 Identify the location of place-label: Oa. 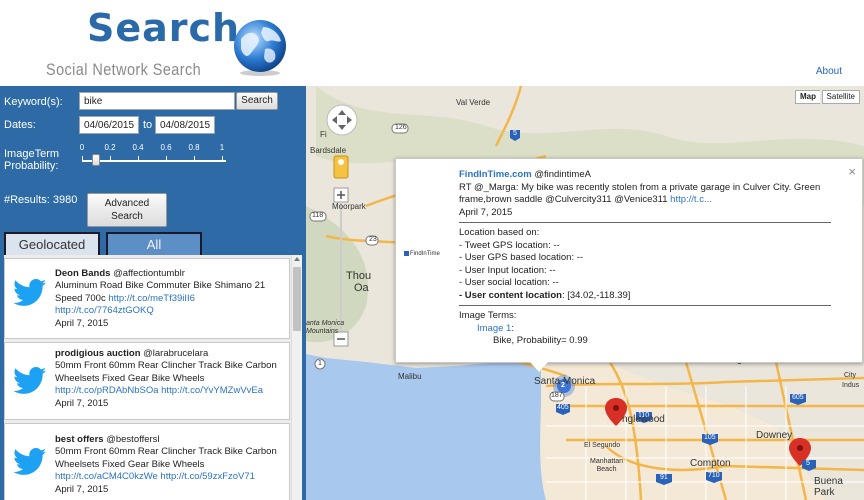
(361, 288).